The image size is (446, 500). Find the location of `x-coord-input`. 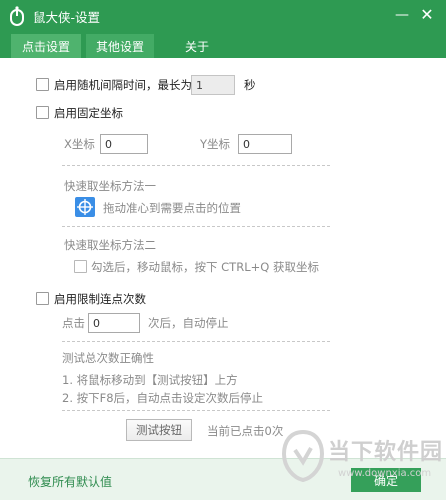

x-coord-input is located at coordinates (124, 144).